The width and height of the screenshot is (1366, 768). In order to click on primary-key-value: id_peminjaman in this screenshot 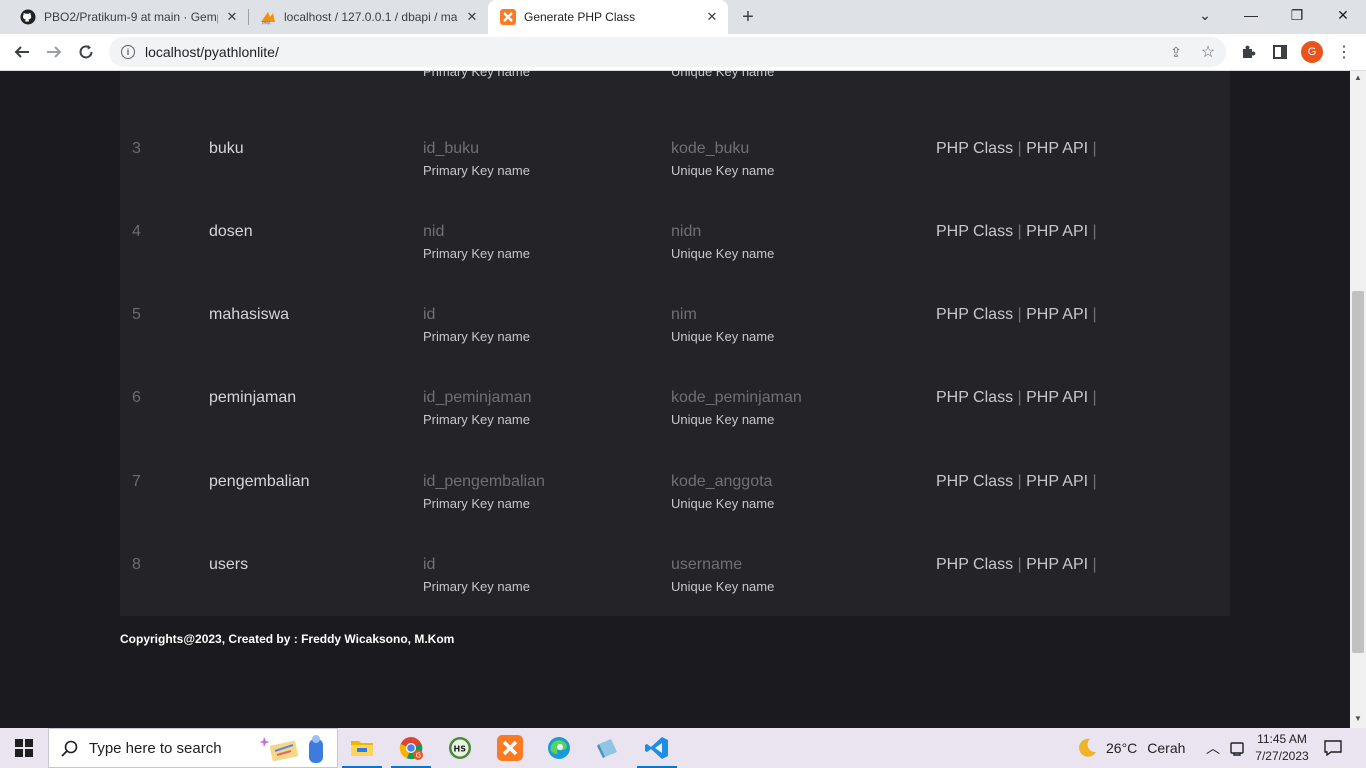, I will do `click(477, 397)`.